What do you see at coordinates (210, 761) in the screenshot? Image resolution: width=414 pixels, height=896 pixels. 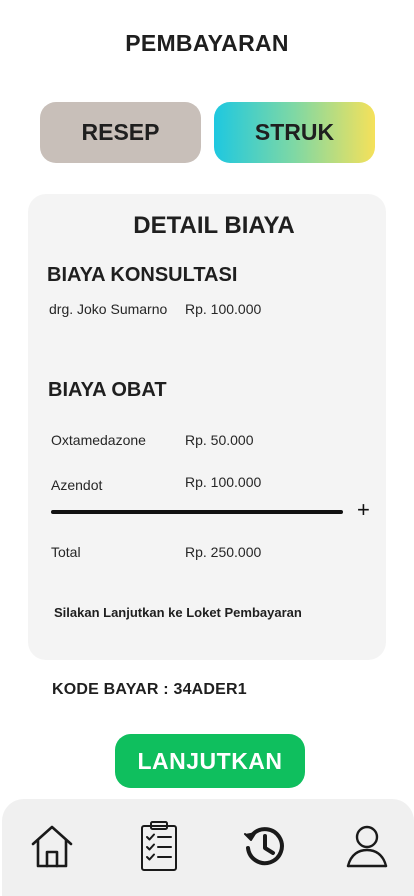 I see `continue-button: LANJUTKAN` at bounding box center [210, 761].